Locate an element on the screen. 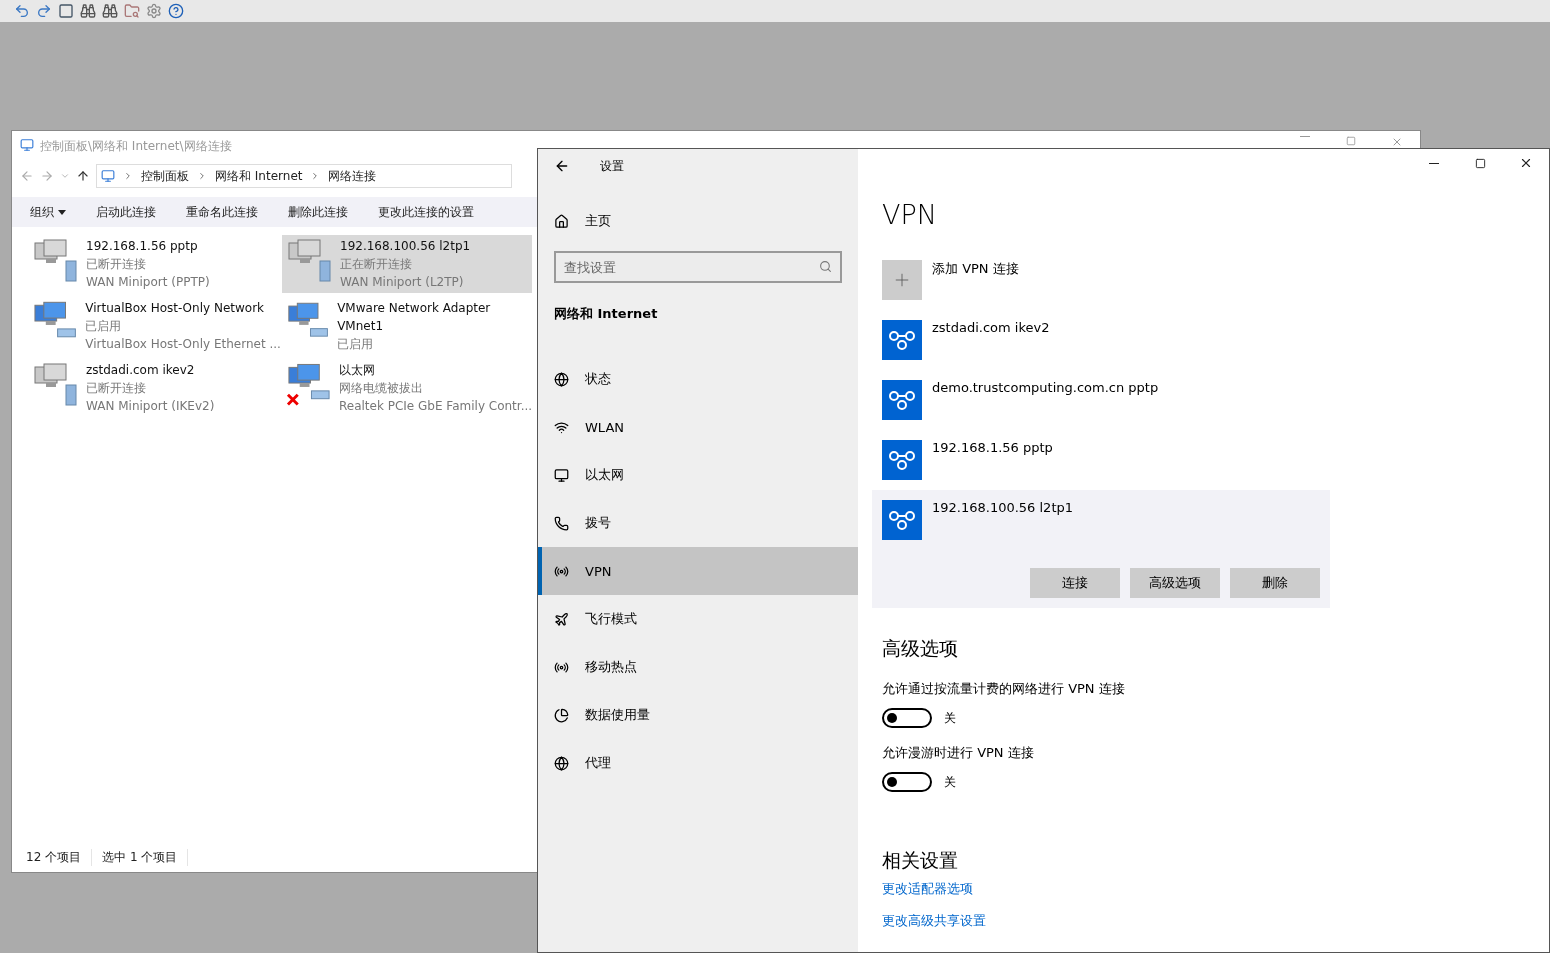 The width and height of the screenshot is (1550, 953). vpn-name: 192.168.100.56 l2tp1 is located at coordinates (1002, 508).